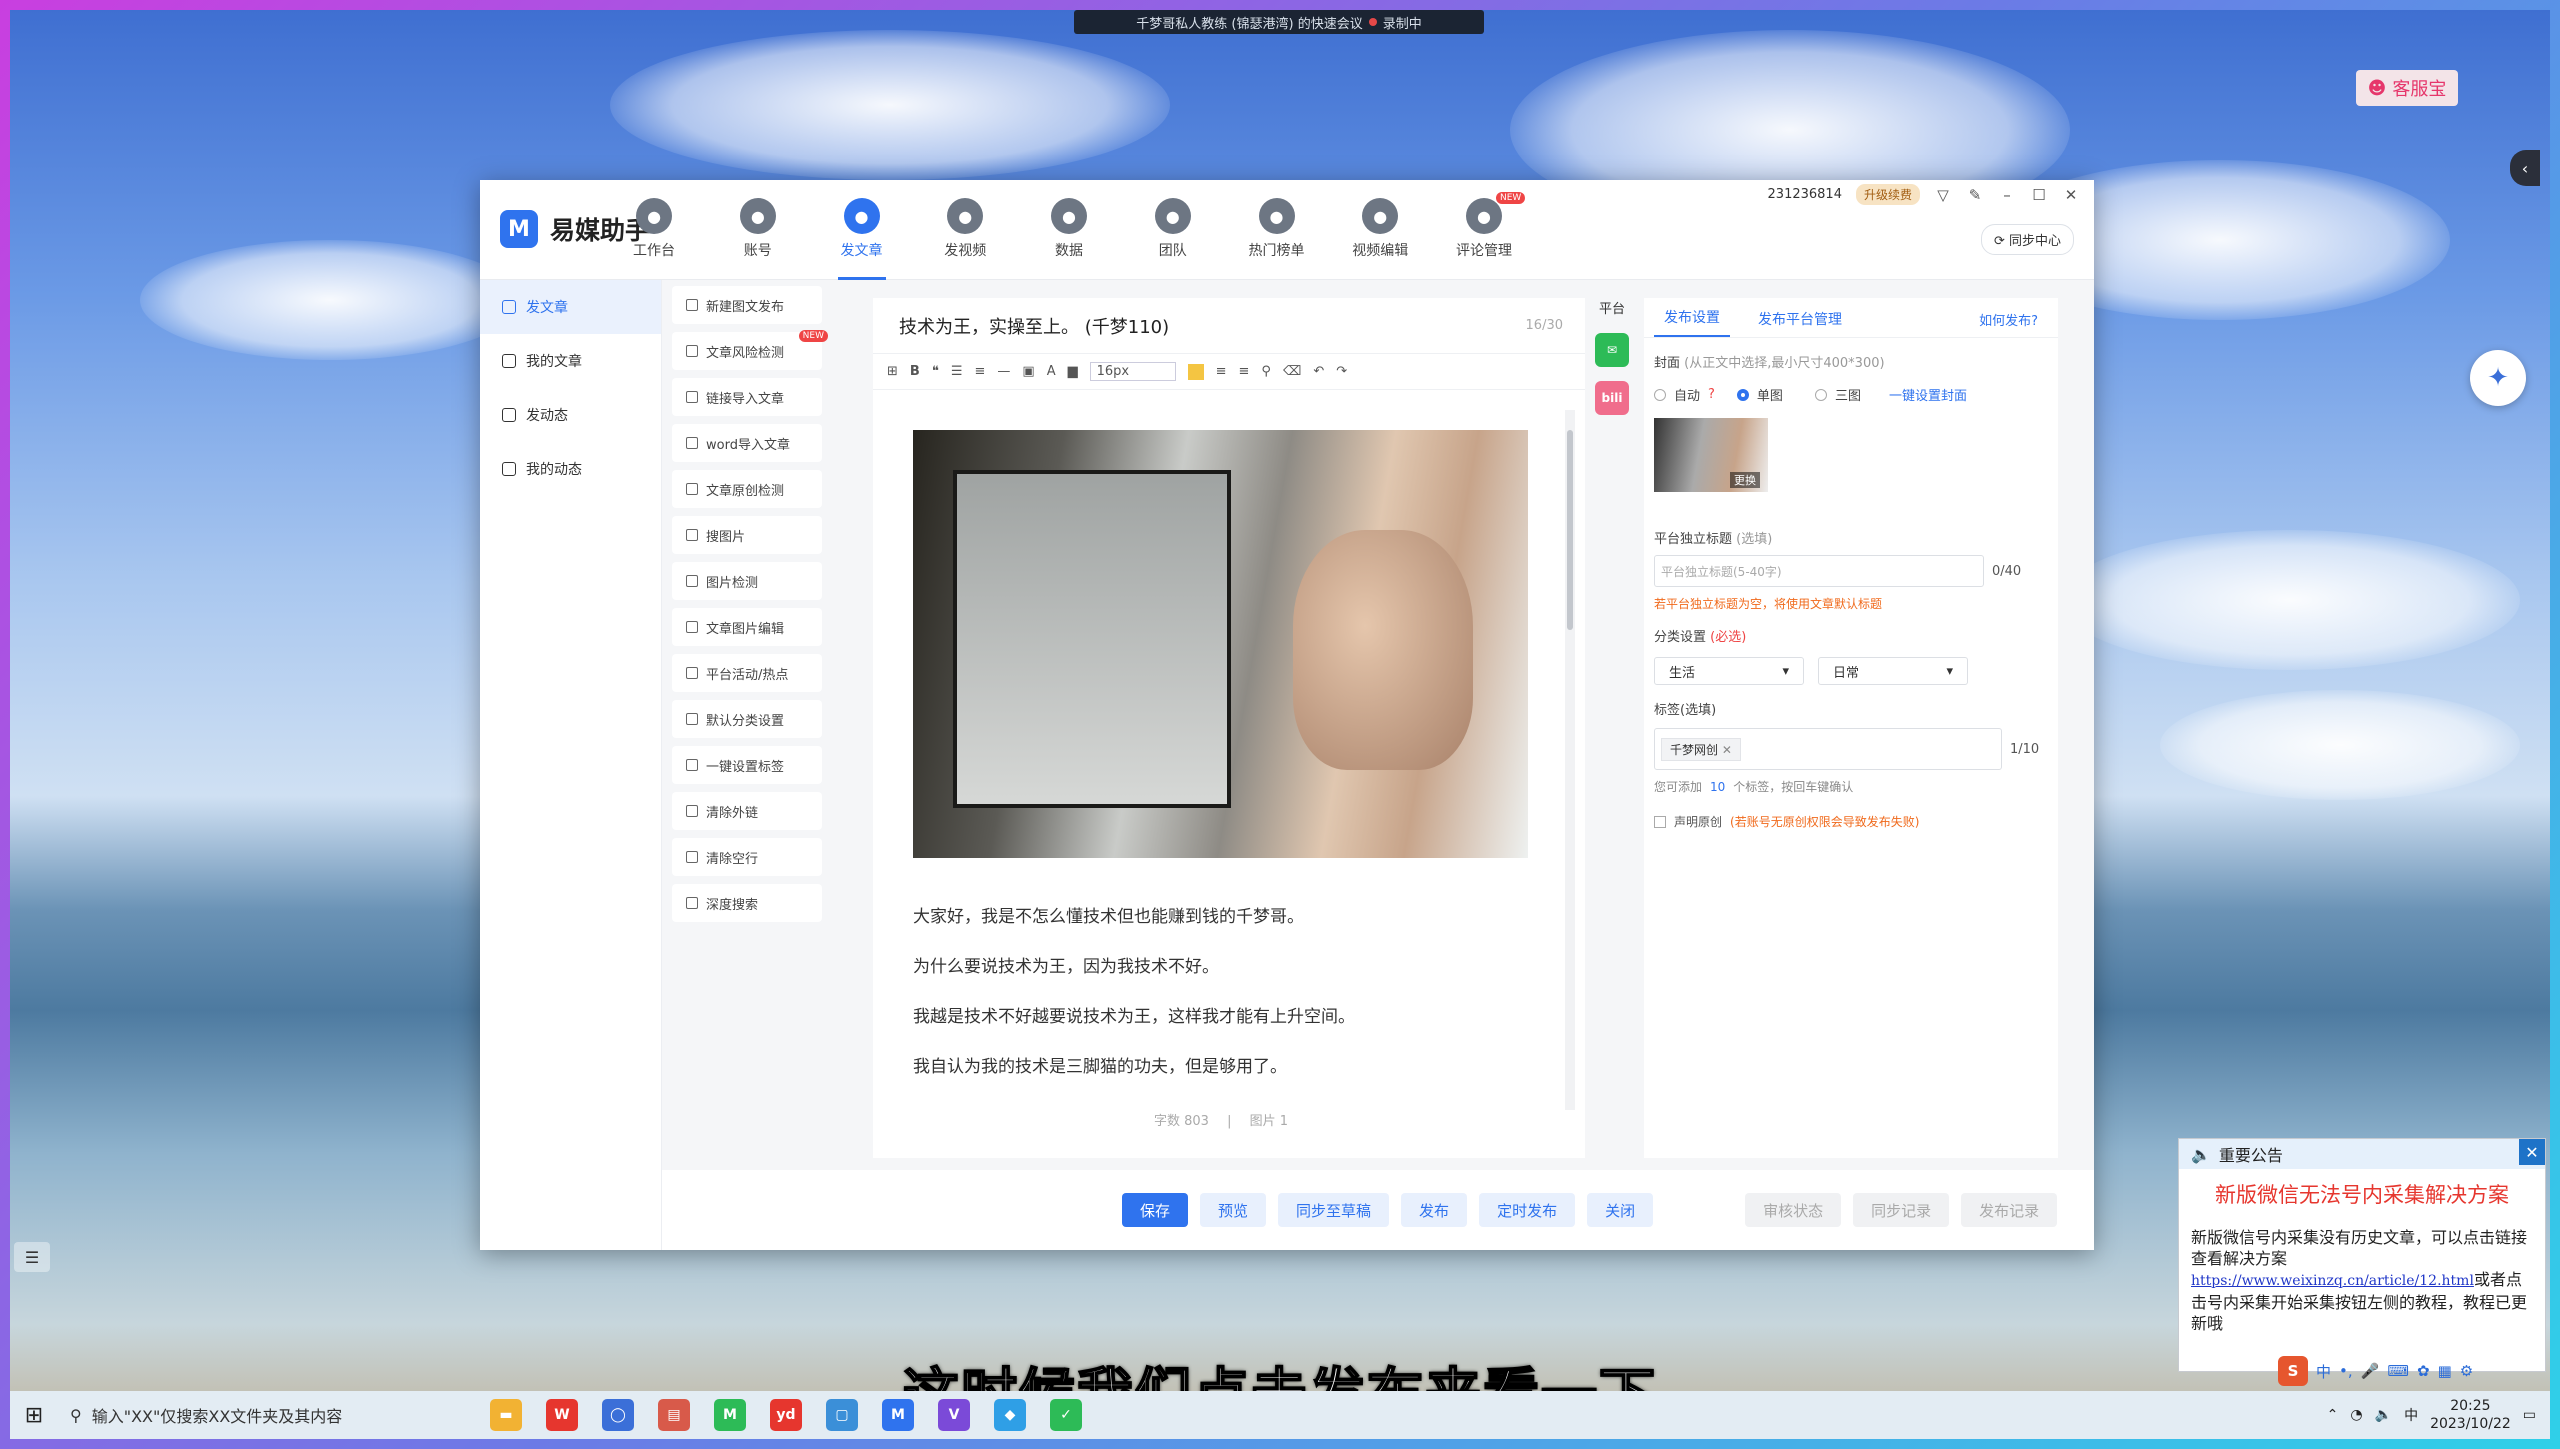 Image resolution: width=2560 pixels, height=1449 pixels. Describe the element at coordinates (842, 1415) in the screenshot. I see `app-icon: ▢` at that location.